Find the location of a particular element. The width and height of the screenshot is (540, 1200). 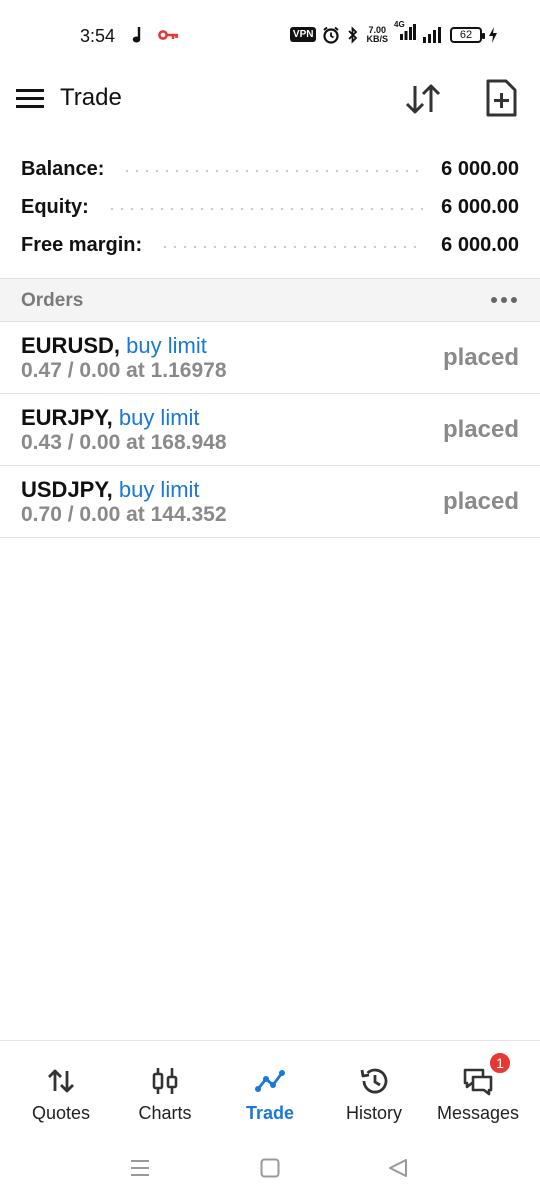

status-right-icons: VPN 7.00 KB/S 4G 62 is located at coordinates (393, 32).